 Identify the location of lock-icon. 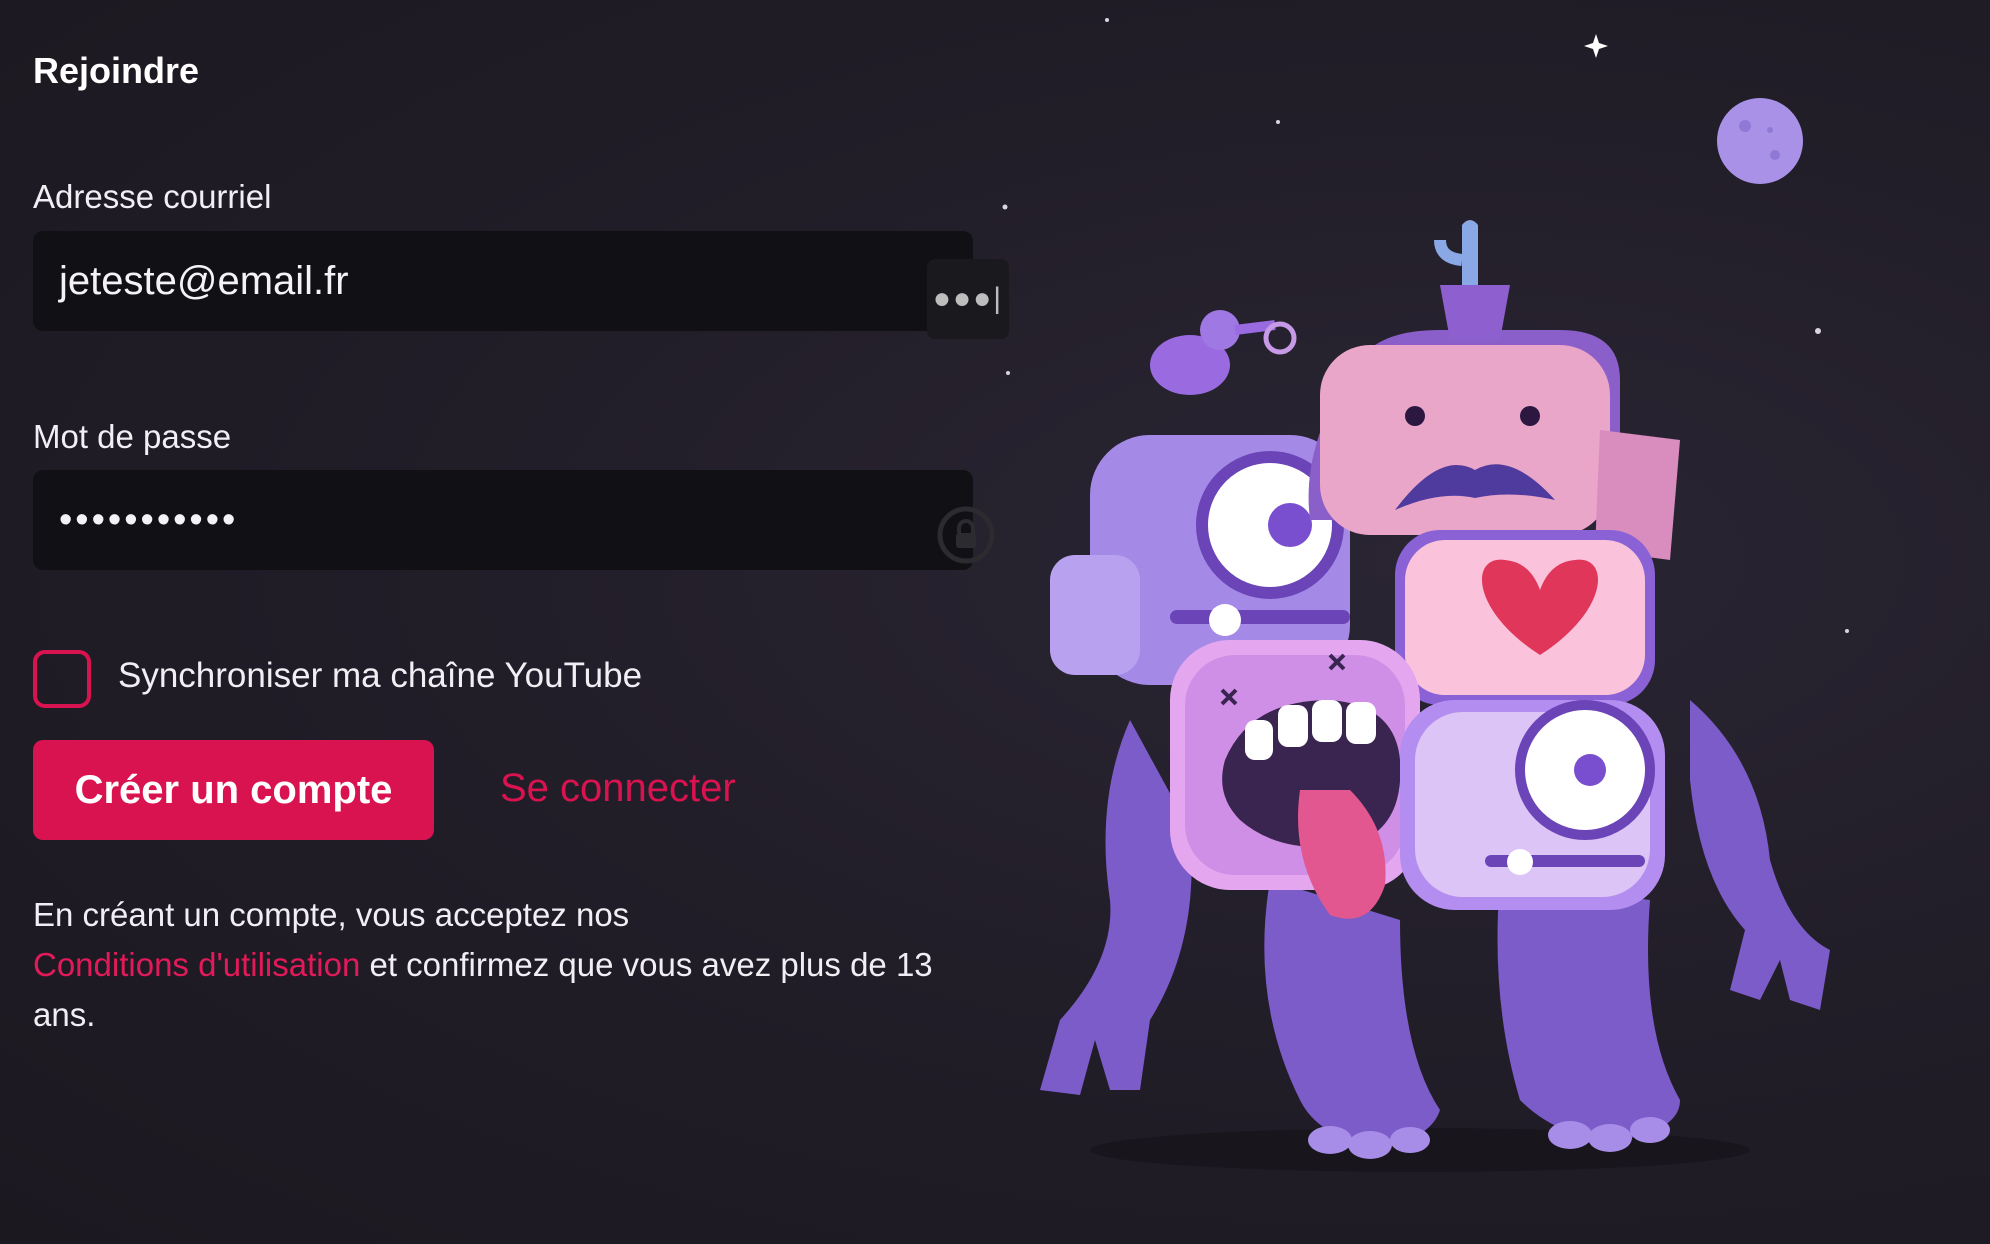
(966, 535).